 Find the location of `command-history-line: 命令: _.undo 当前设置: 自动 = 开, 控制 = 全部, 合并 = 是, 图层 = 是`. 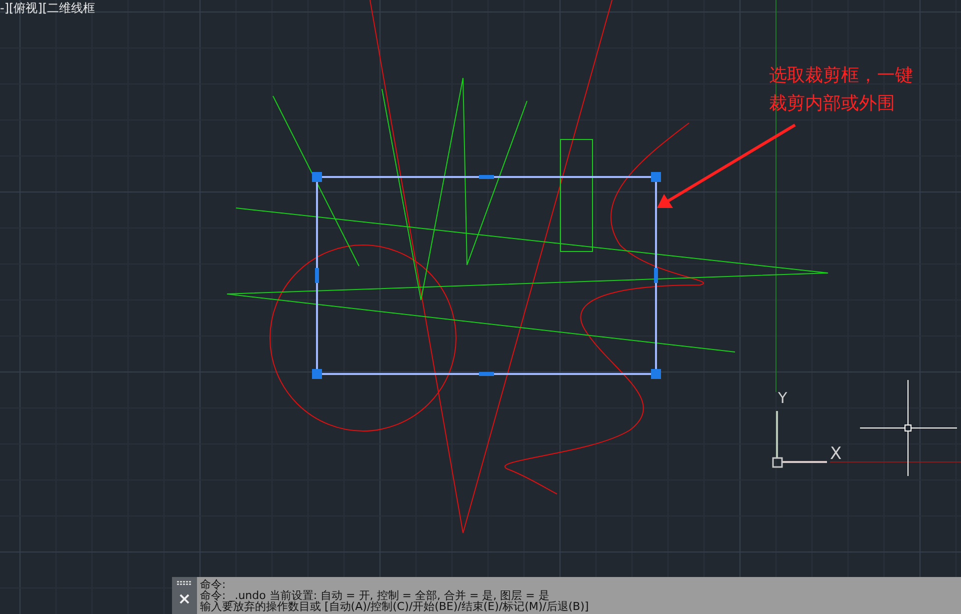

command-history-line: 命令: _.undo 当前设置: 自动 = 开, 控制 = 全部, 合并 = 是, 图层 = 是 is located at coordinates (375, 595).